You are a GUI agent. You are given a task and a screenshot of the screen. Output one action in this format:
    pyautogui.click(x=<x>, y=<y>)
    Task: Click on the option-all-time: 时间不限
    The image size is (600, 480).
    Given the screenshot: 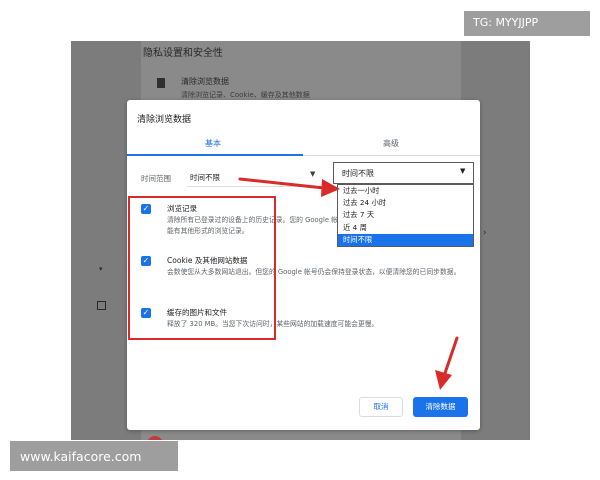 What is the action you would take?
    pyautogui.click(x=405, y=239)
    